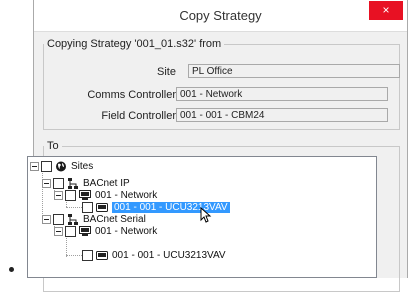 Image resolution: width=413 pixels, height=292 pixels. Describe the element at coordinates (114, 219) in the screenshot. I see `tree-item-label: BACnet Serial` at that location.